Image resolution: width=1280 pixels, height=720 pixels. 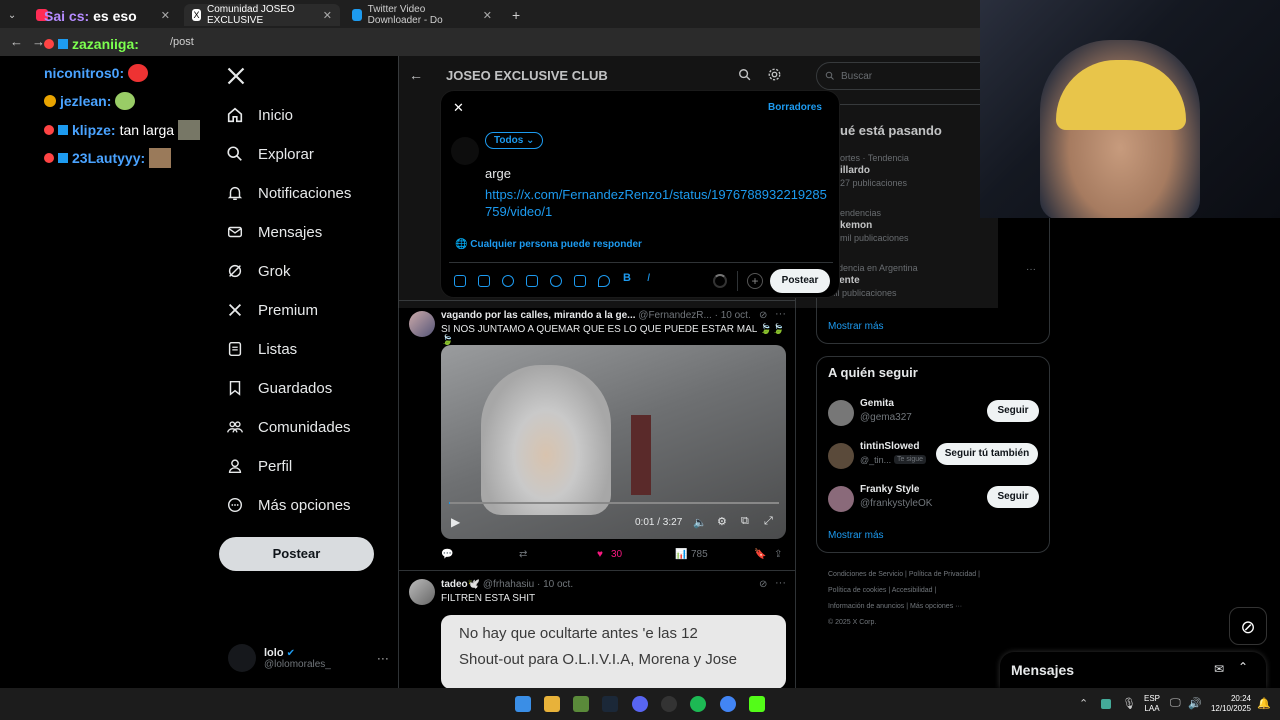 What do you see at coordinates (259, 115) in the screenshot?
I see `nav-item-inicio: Inicio` at bounding box center [259, 115].